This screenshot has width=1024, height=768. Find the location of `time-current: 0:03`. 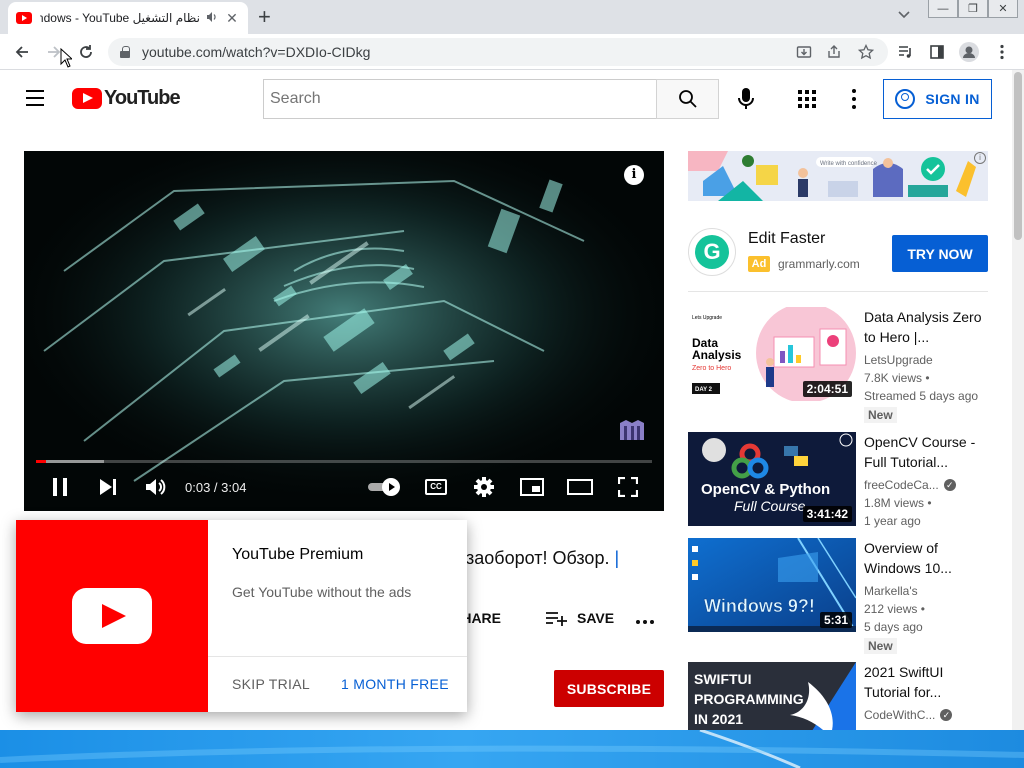

time-current: 0:03 is located at coordinates (198, 487).